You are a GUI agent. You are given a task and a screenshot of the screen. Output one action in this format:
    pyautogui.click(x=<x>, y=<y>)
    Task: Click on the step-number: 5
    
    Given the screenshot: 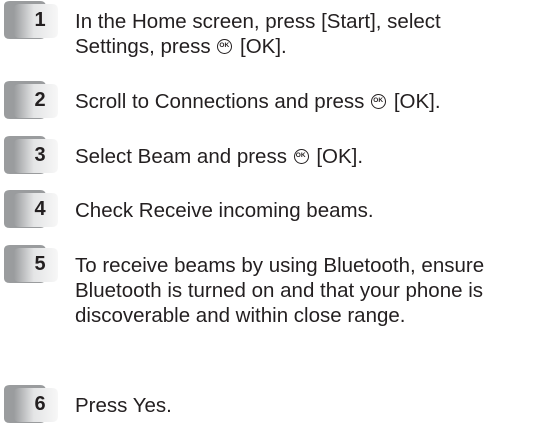 What is the action you would take?
    pyautogui.click(x=40, y=264)
    